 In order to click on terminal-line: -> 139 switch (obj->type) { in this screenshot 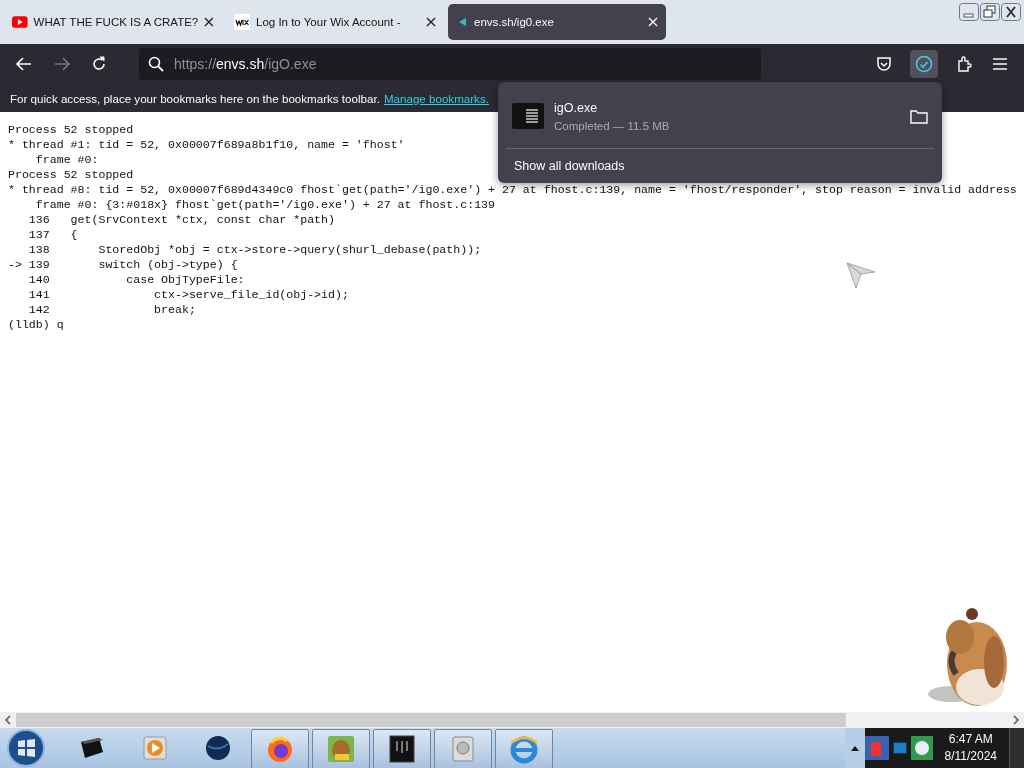, I will do `click(123, 264)`.